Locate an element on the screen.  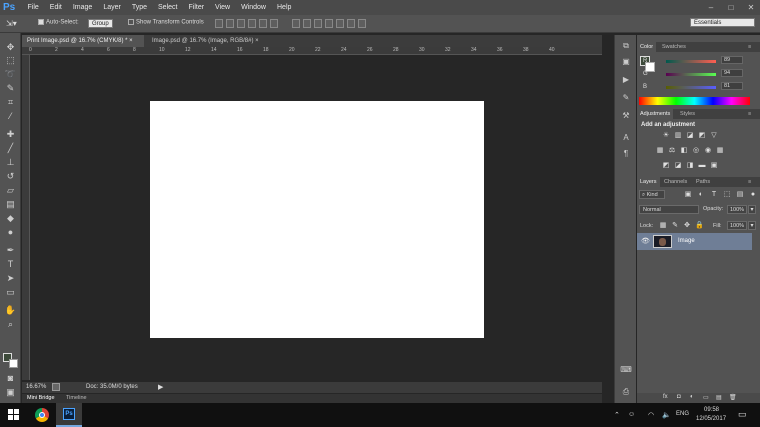
filter-toggle-icon: ● is located at coordinates (753, 195).